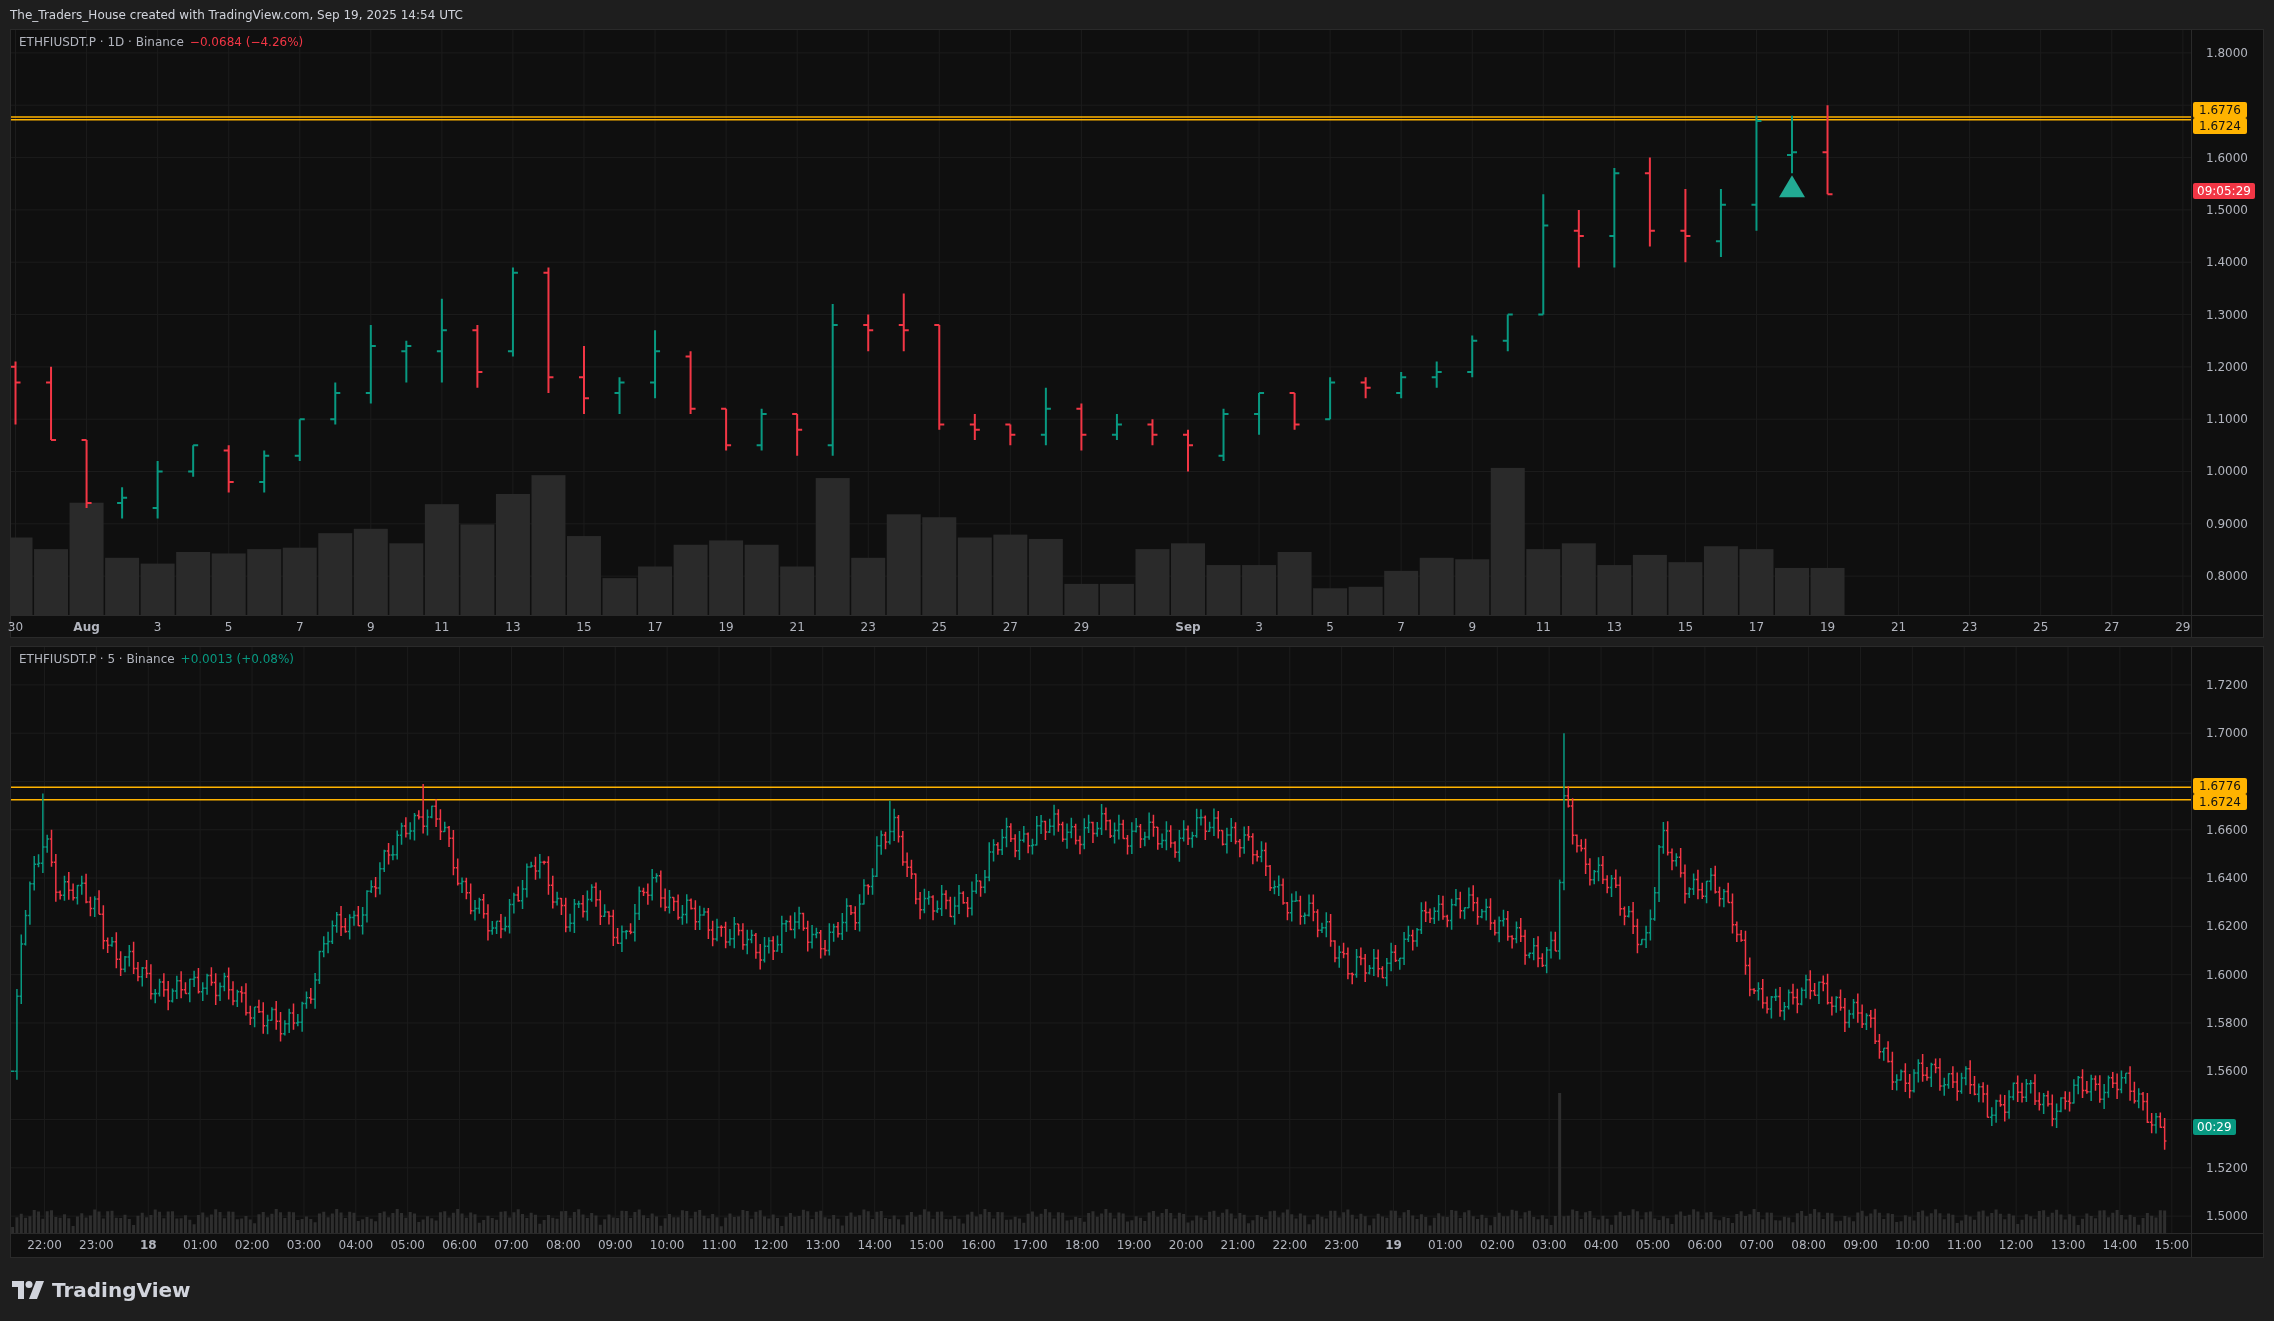 The width and height of the screenshot is (2274, 1321). What do you see at coordinates (2227, 1022) in the screenshot?
I see `price-tick-label: 1.5800` at bounding box center [2227, 1022].